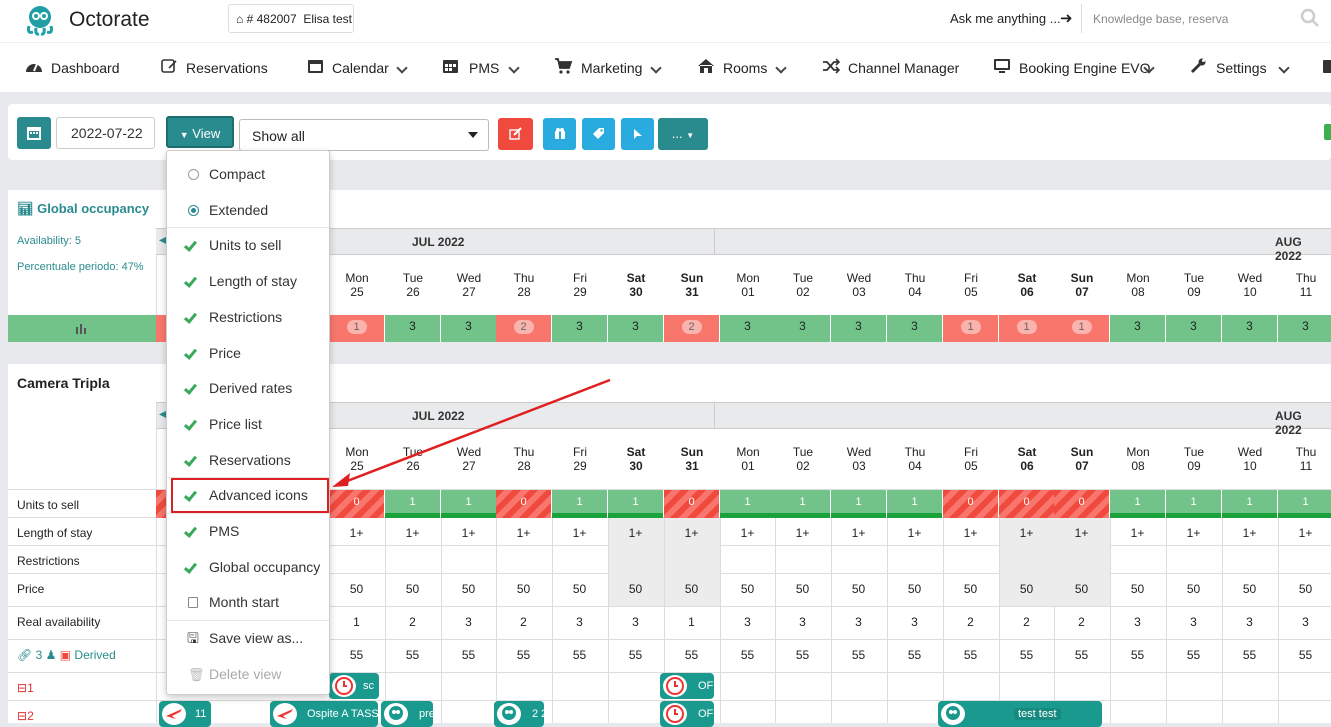 This screenshot has width=1331, height=727. Describe the element at coordinates (1310, 18) in the screenshot. I see `search-icon` at that location.